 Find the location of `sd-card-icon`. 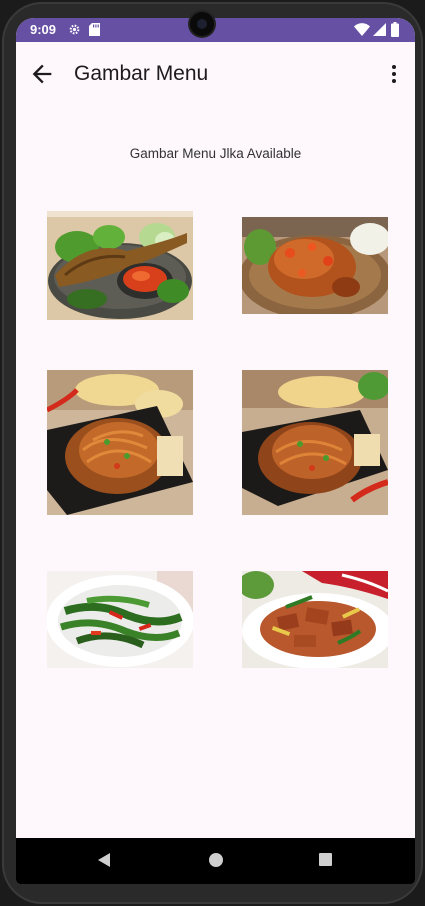

sd-card-icon is located at coordinates (94, 32).